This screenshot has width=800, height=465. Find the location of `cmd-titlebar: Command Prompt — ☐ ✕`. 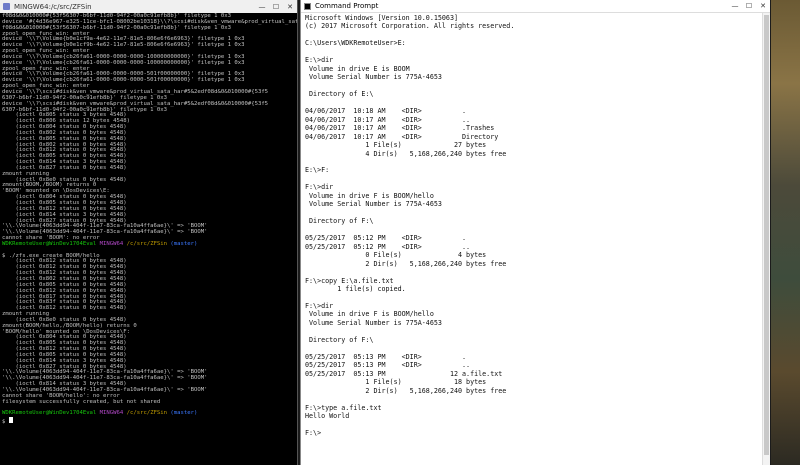

cmd-titlebar: Command Prompt — ☐ ✕ is located at coordinates (535, 6).